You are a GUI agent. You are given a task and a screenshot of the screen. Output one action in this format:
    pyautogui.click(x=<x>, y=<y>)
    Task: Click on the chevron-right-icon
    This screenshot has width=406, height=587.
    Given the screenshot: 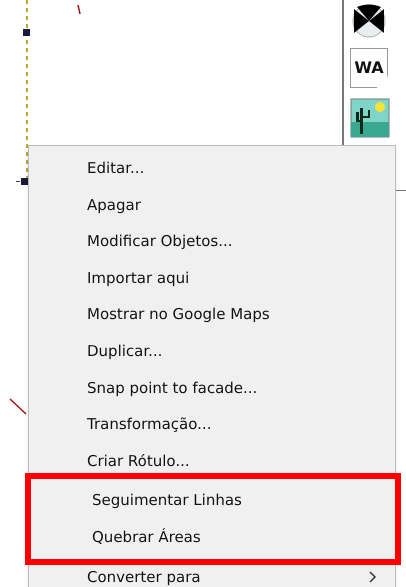 What is the action you would take?
    pyautogui.click(x=373, y=576)
    